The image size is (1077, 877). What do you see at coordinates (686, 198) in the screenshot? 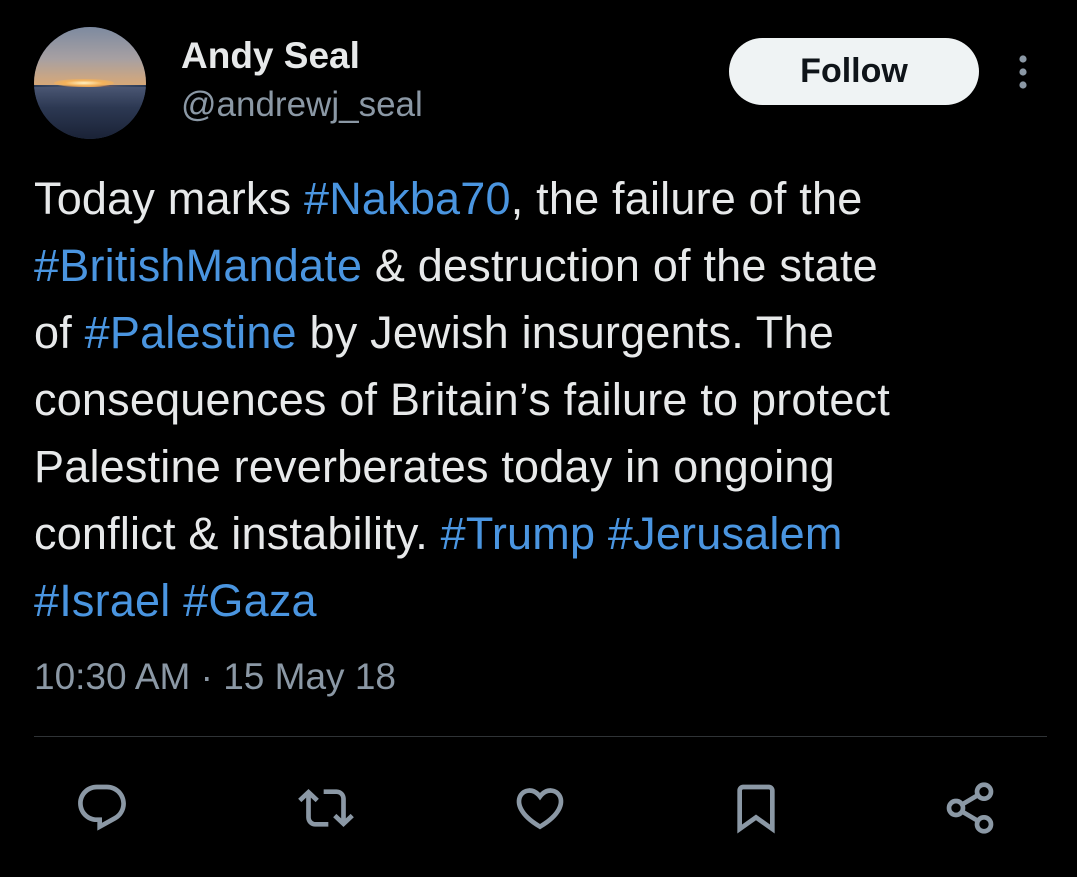
I see `tweet-text-segment: , the failure of the` at bounding box center [686, 198].